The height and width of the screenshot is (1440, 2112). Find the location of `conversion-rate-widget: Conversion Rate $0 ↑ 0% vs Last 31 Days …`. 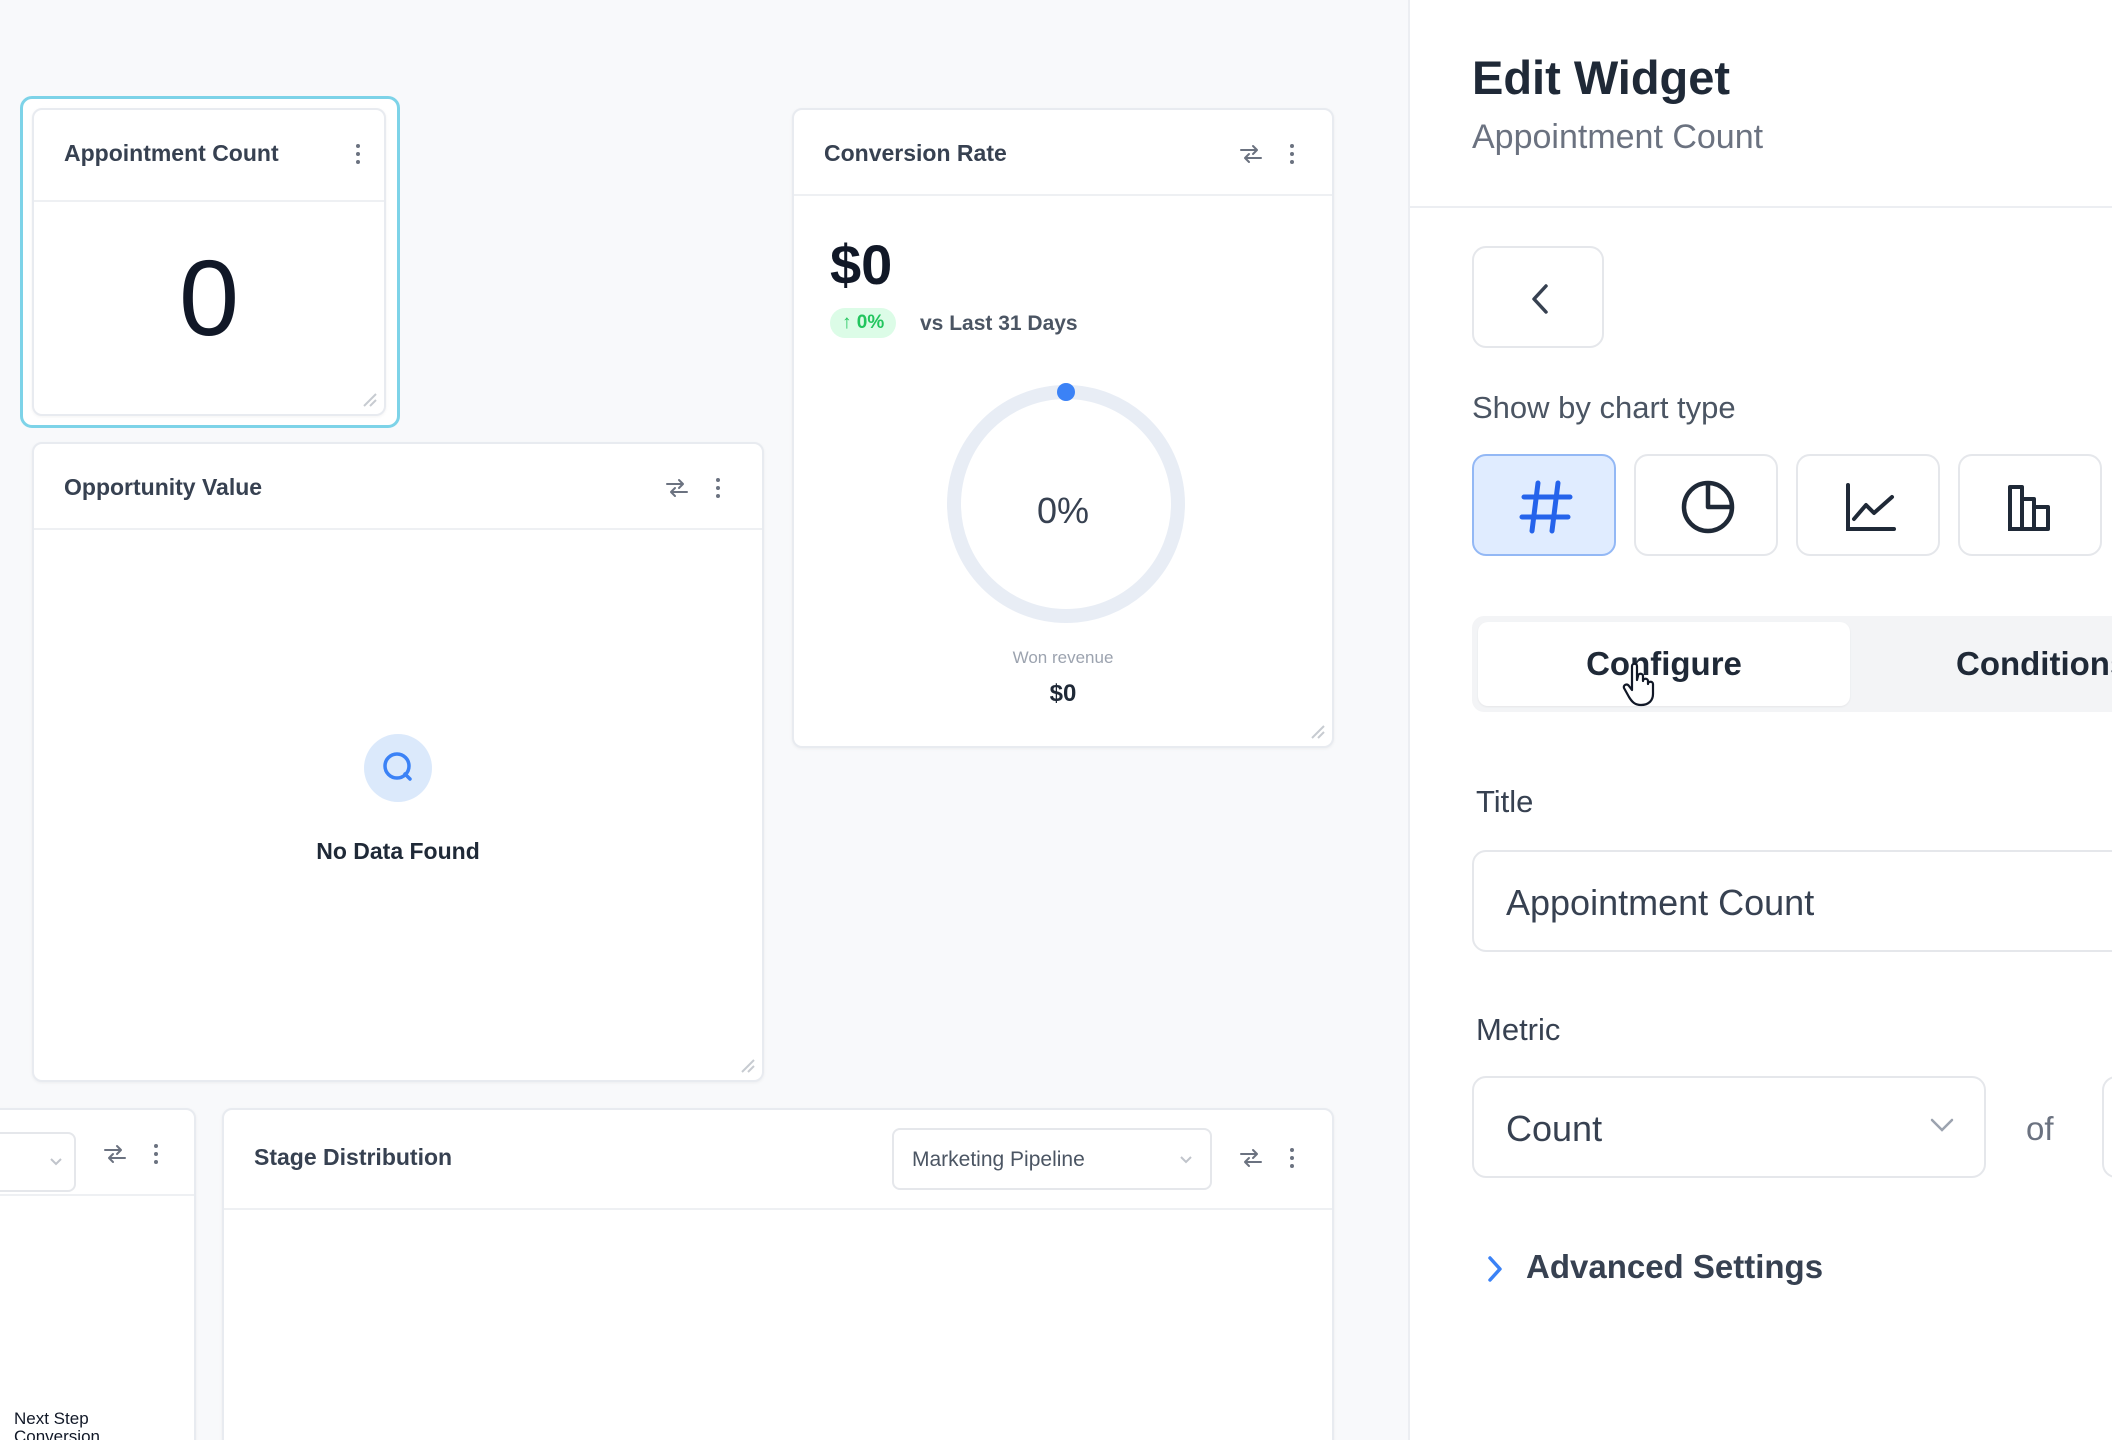

conversion-rate-widget: Conversion Rate $0 ↑ 0% vs Last 31 Days … is located at coordinates (1063, 428).